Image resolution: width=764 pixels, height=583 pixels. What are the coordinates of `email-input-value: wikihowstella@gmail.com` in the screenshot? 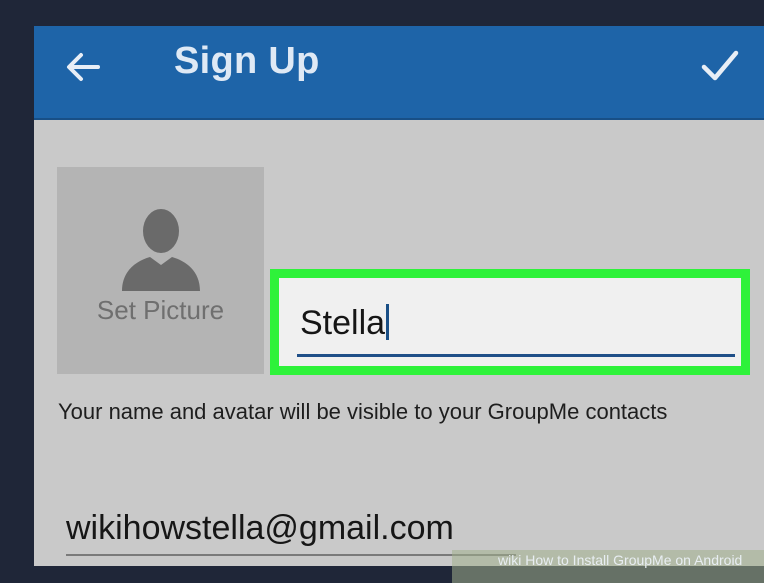 It's located at (260, 528).